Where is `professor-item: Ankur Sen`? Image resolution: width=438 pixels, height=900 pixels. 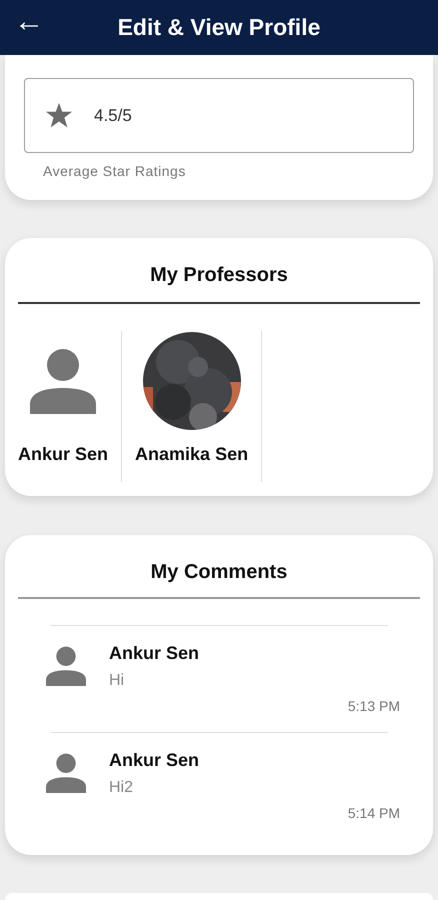
professor-item: Ankur Sen is located at coordinates (63, 406).